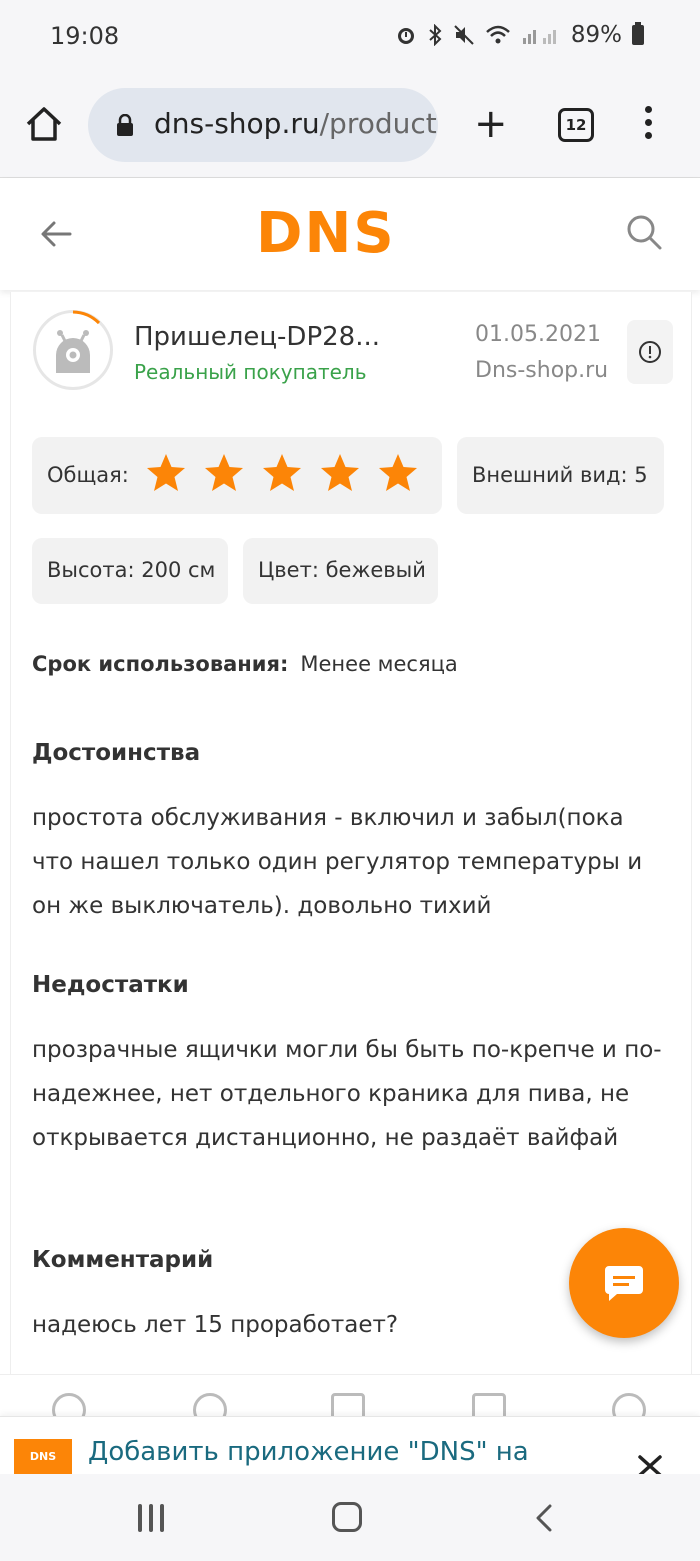 The width and height of the screenshot is (700, 1561). I want to click on site-bottom-nav, so click(350, 1395).